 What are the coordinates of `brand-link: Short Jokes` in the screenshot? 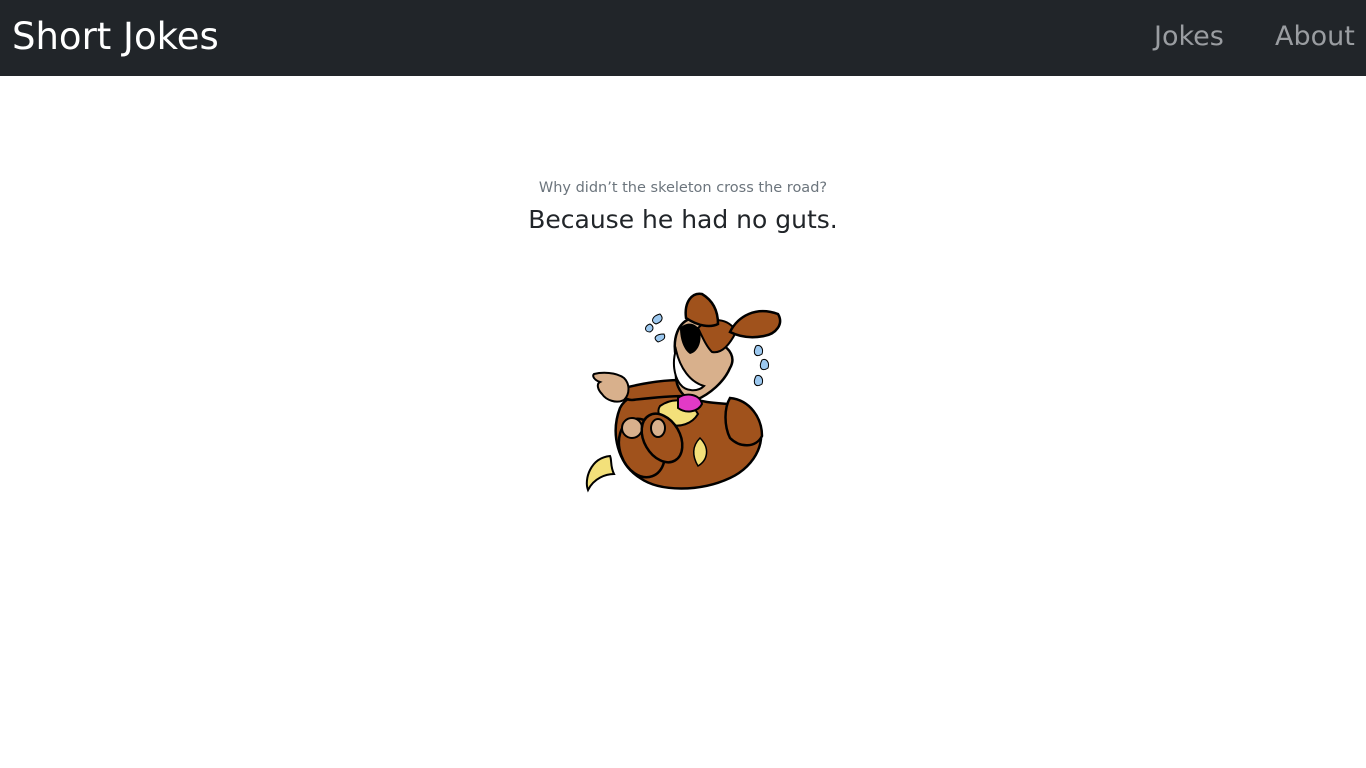 It's located at (115, 37).